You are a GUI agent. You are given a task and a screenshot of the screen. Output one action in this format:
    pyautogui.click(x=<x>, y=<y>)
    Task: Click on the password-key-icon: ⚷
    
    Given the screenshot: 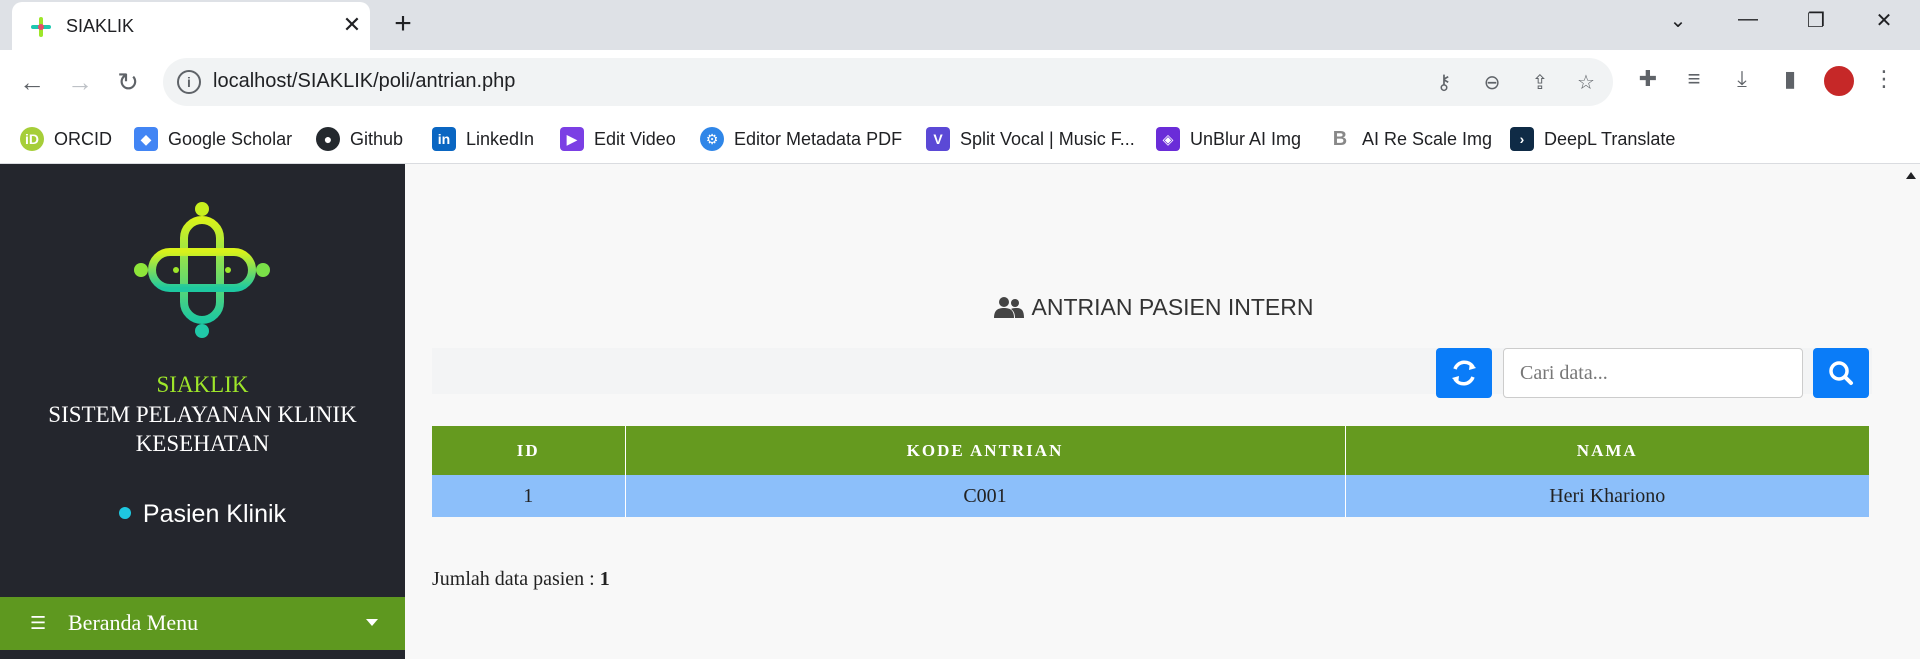 What is the action you would take?
    pyautogui.click(x=1444, y=83)
    